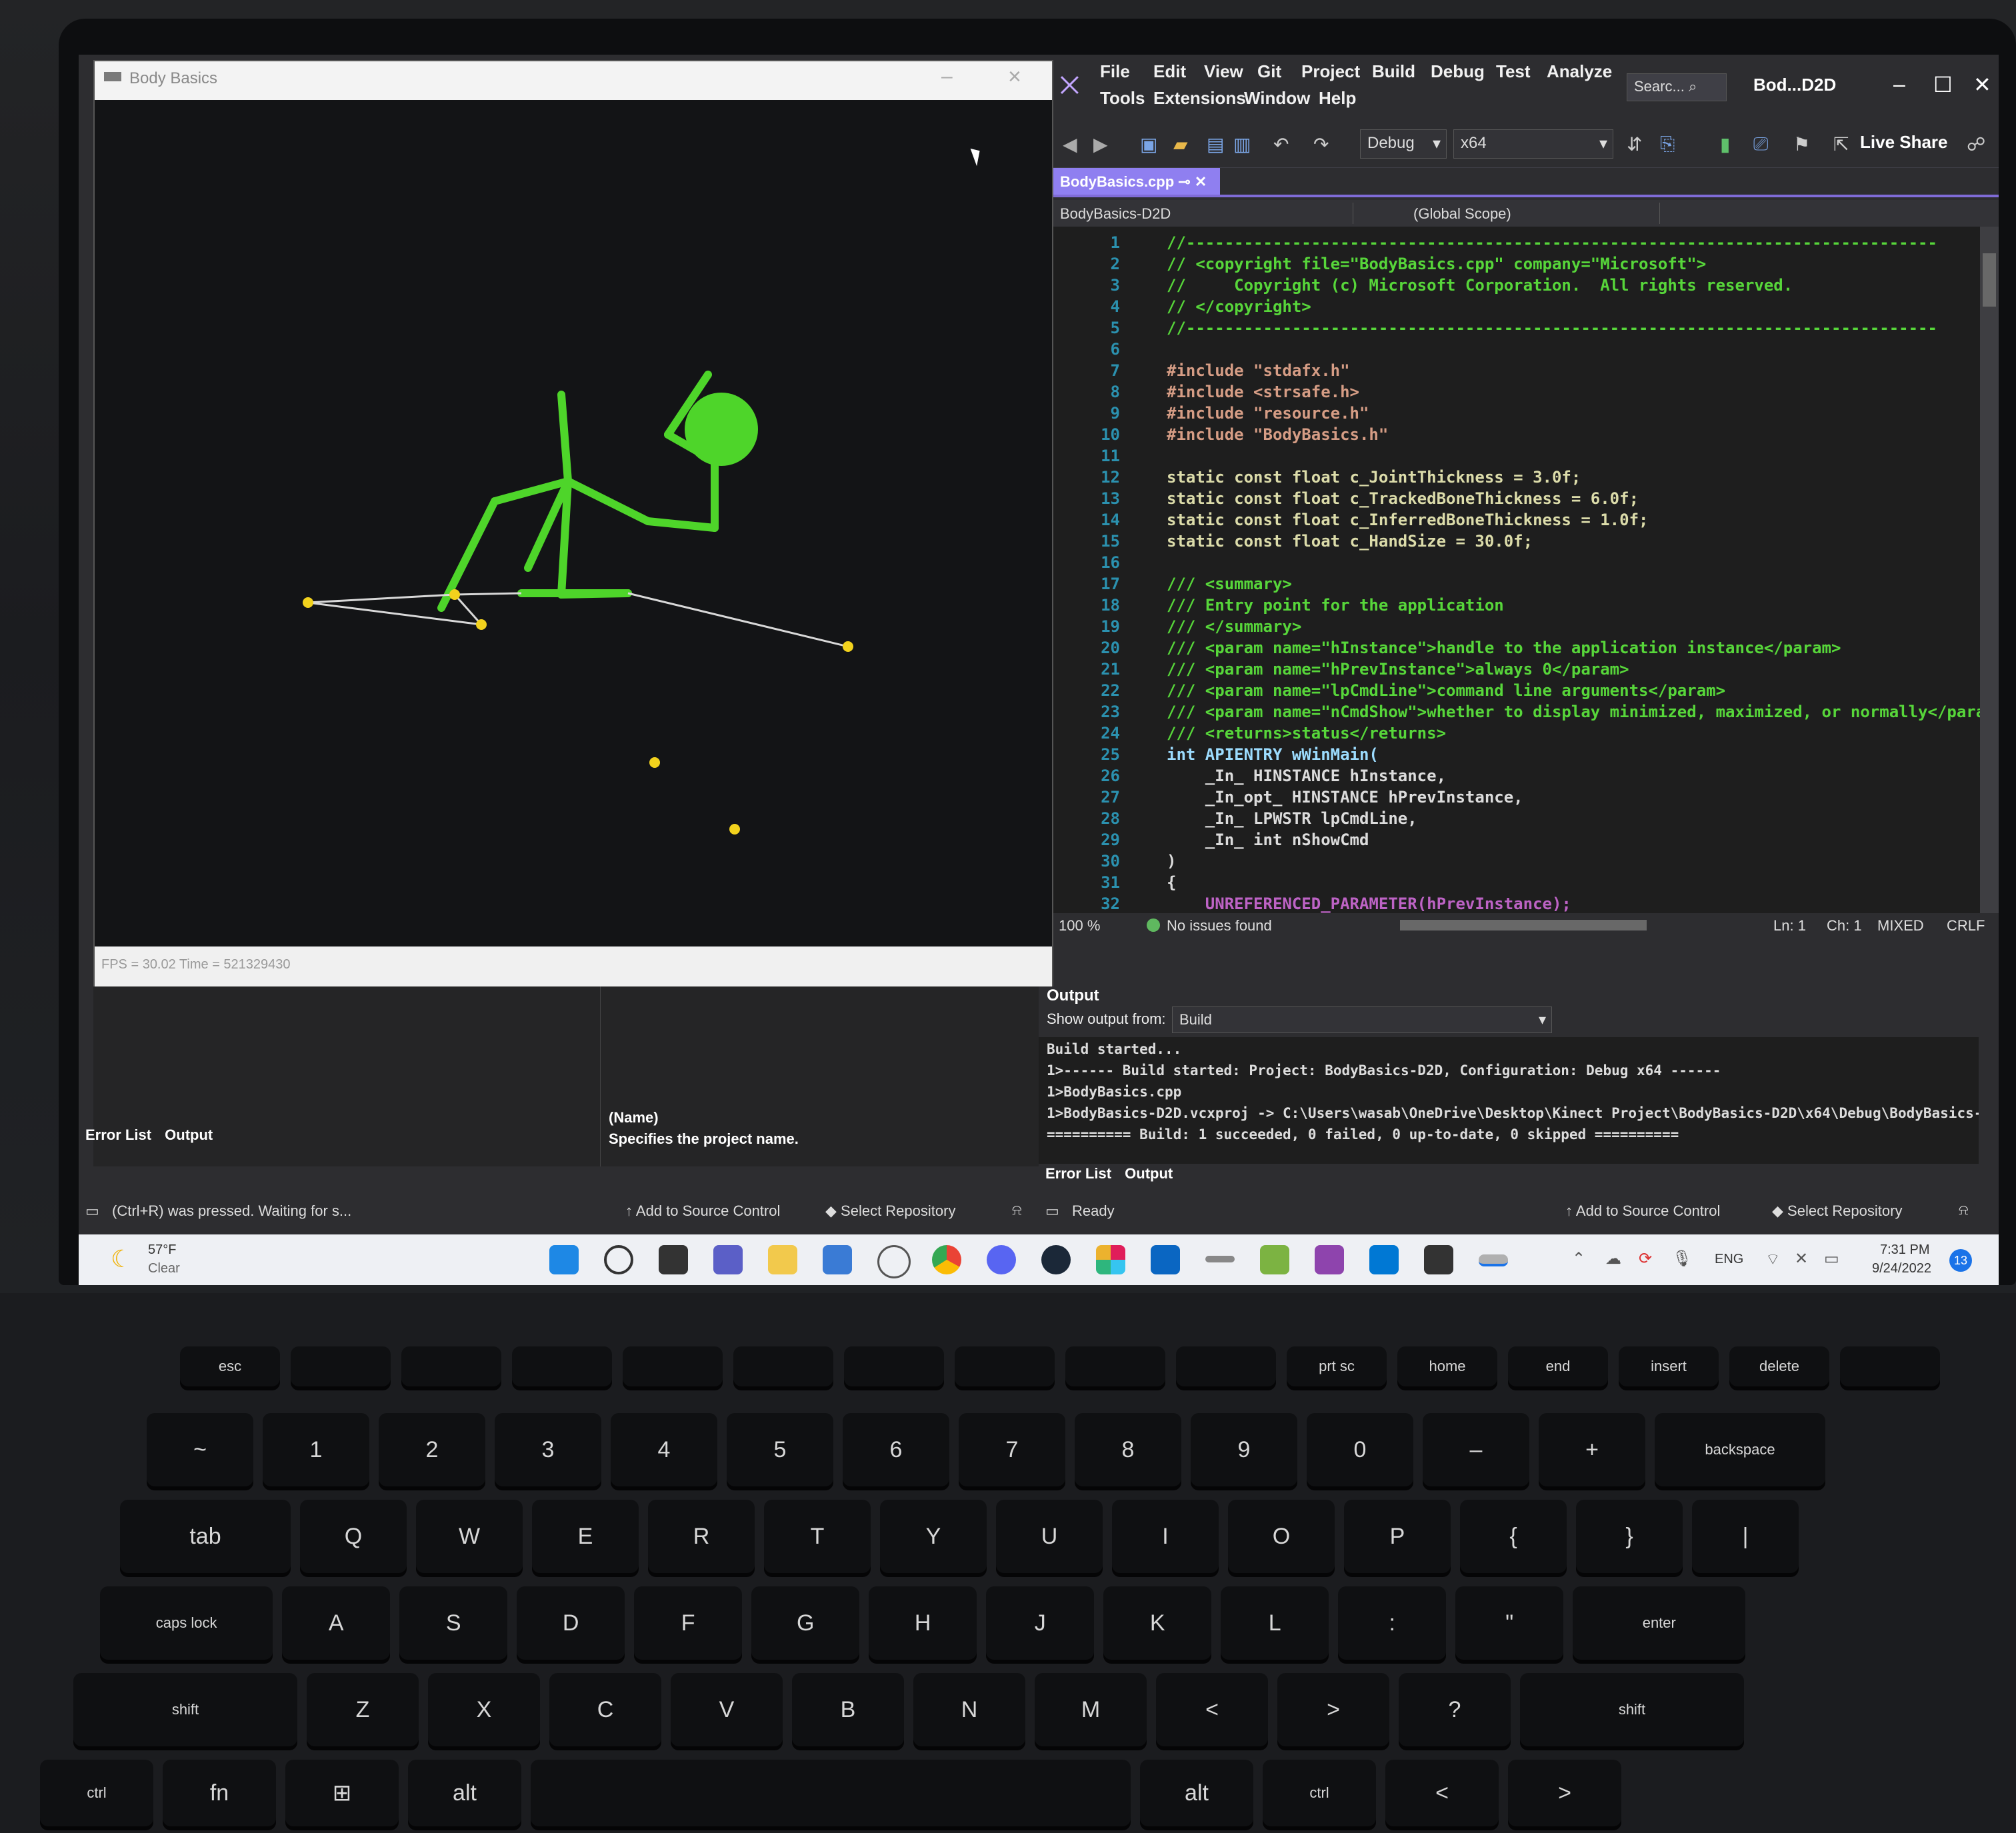  Describe the element at coordinates (1801, 144) in the screenshot. I see `bookmark-icon: ⚑` at that location.